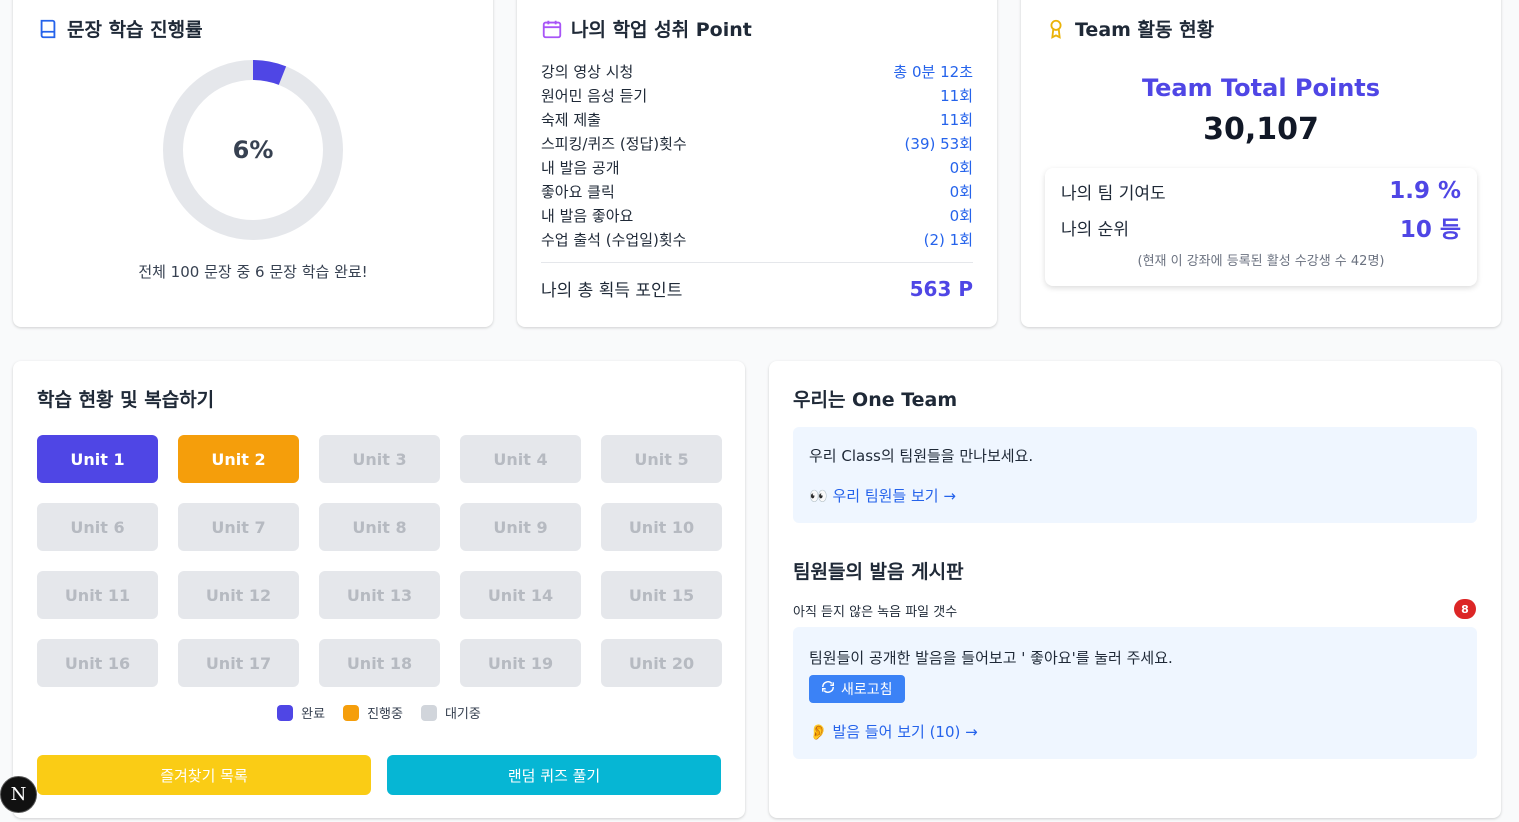  What do you see at coordinates (1465, 609) in the screenshot?
I see `unheard-count-badge: 8` at bounding box center [1465, 609].